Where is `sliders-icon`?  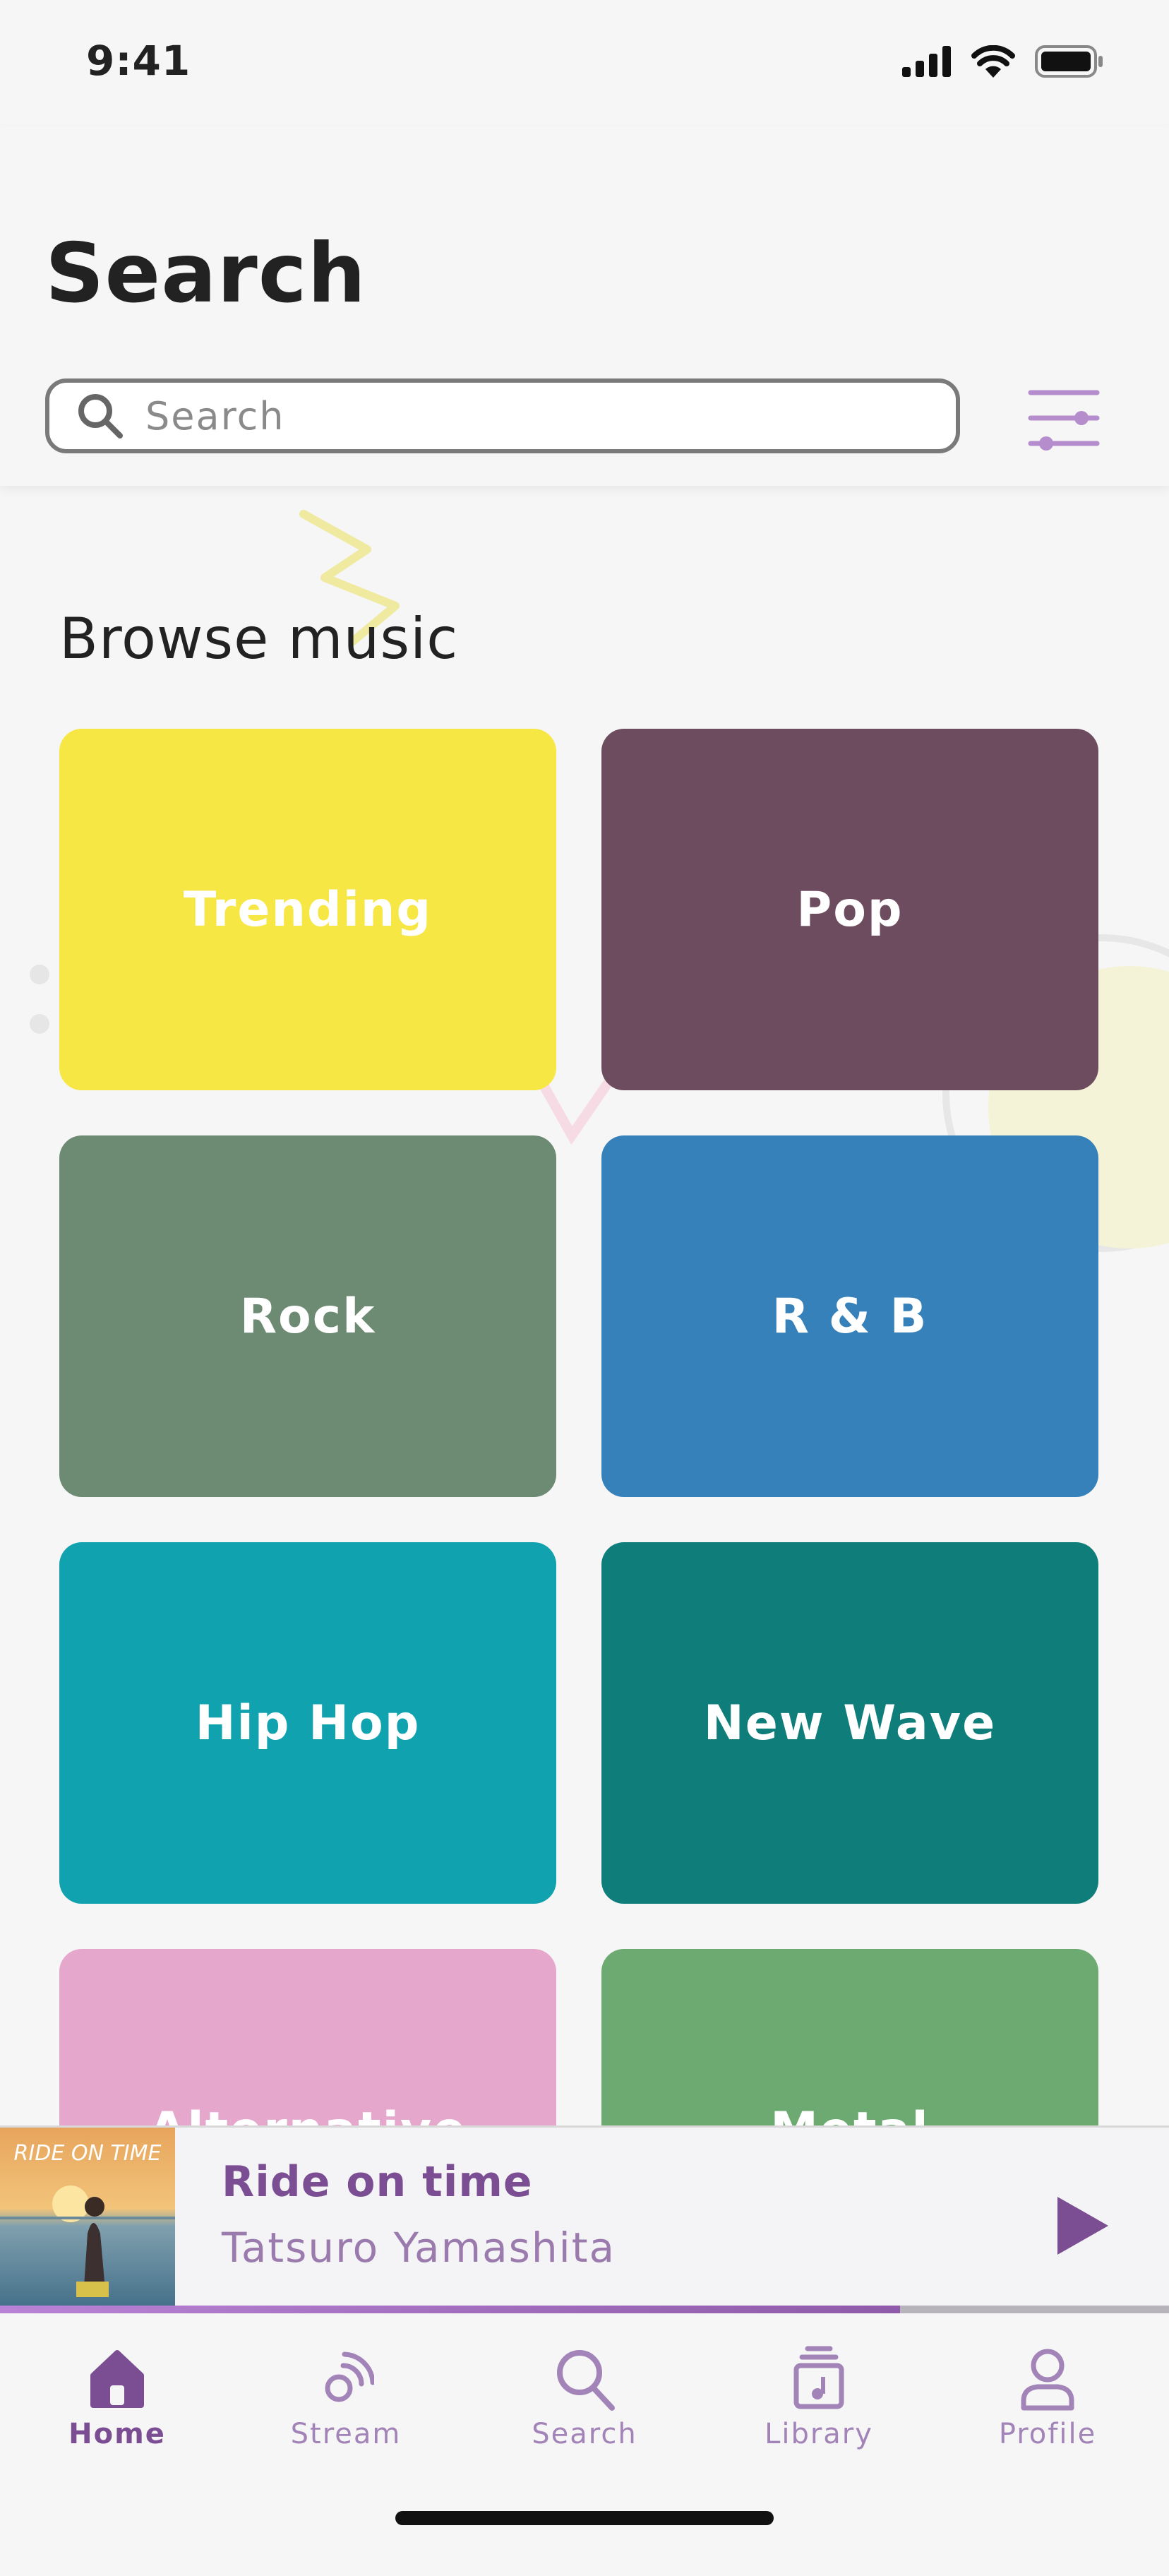
sliders-icon is located at coordinates (1064, 420).